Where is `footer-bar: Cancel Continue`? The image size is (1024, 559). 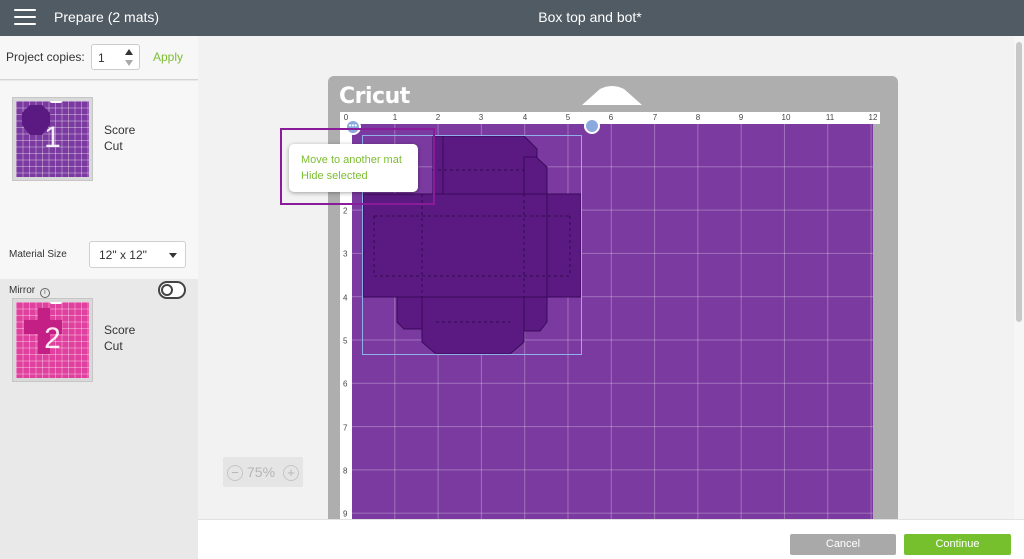 footer-bar: Cancel Continue is located at coordinates (611, 539).